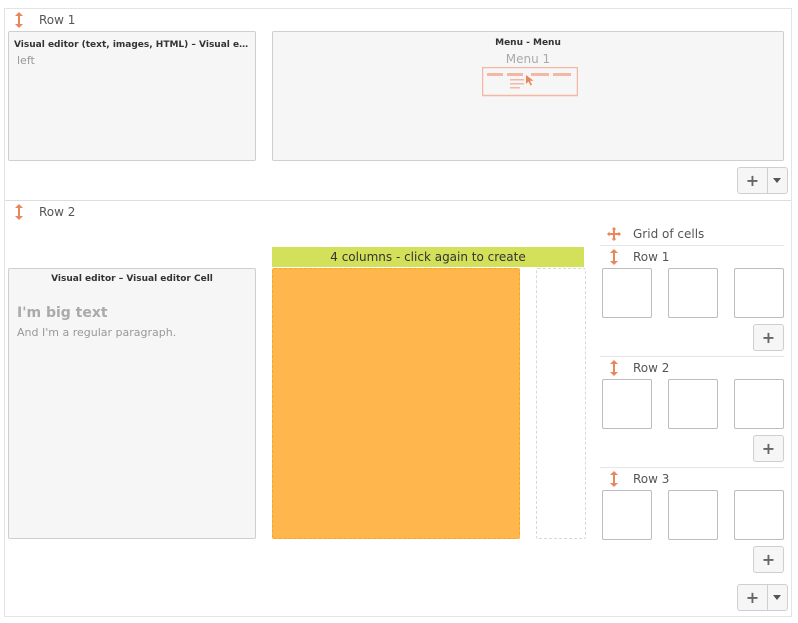  I want to click on menu-cell: Menu - Menu Menu 1, so click(528, 96).